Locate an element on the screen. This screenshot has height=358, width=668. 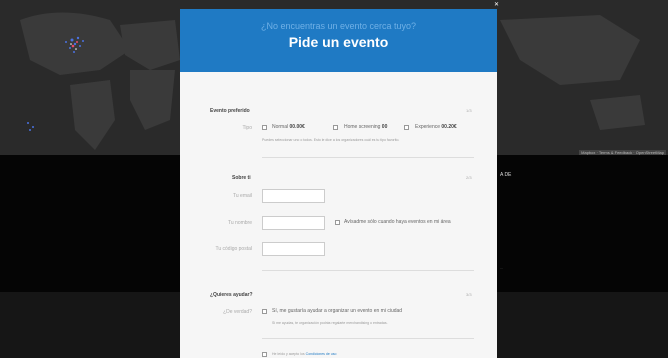
postcode-input is located at coordinates (293, 249).